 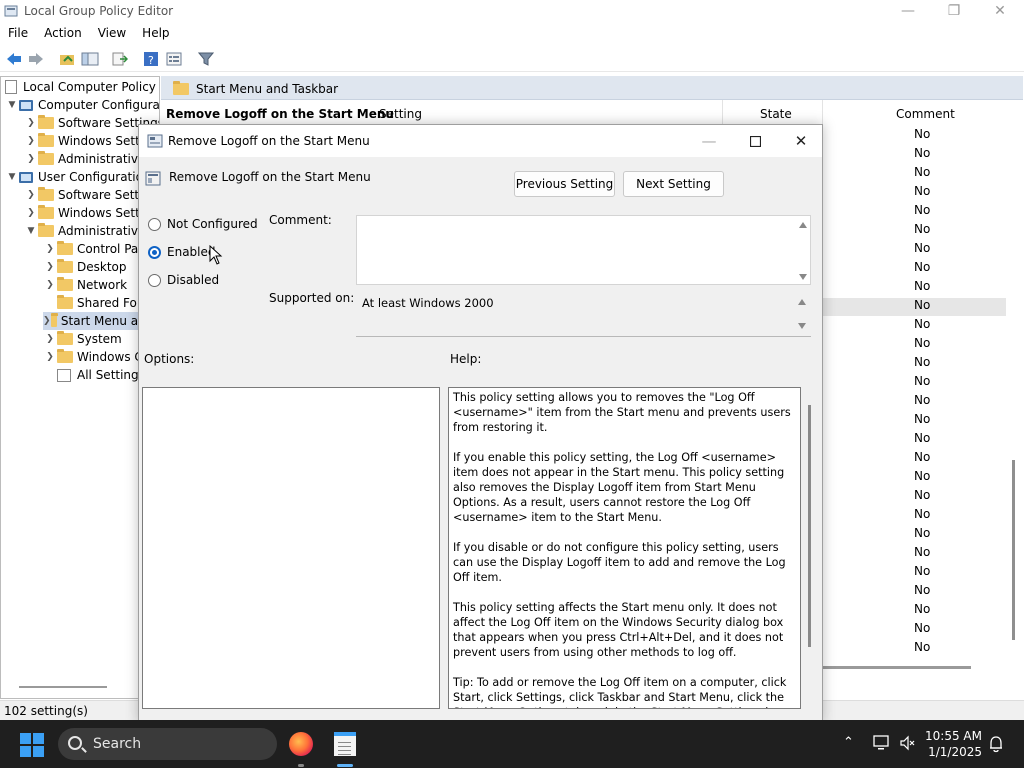 I want to click on menu-file: File, so click(x=18, y=33).